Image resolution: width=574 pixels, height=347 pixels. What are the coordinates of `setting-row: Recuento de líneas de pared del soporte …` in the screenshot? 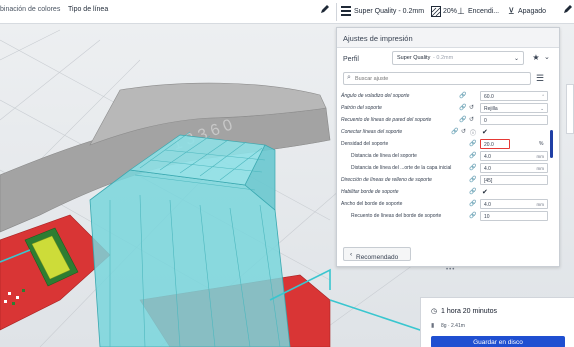 It's located at (444, 120).